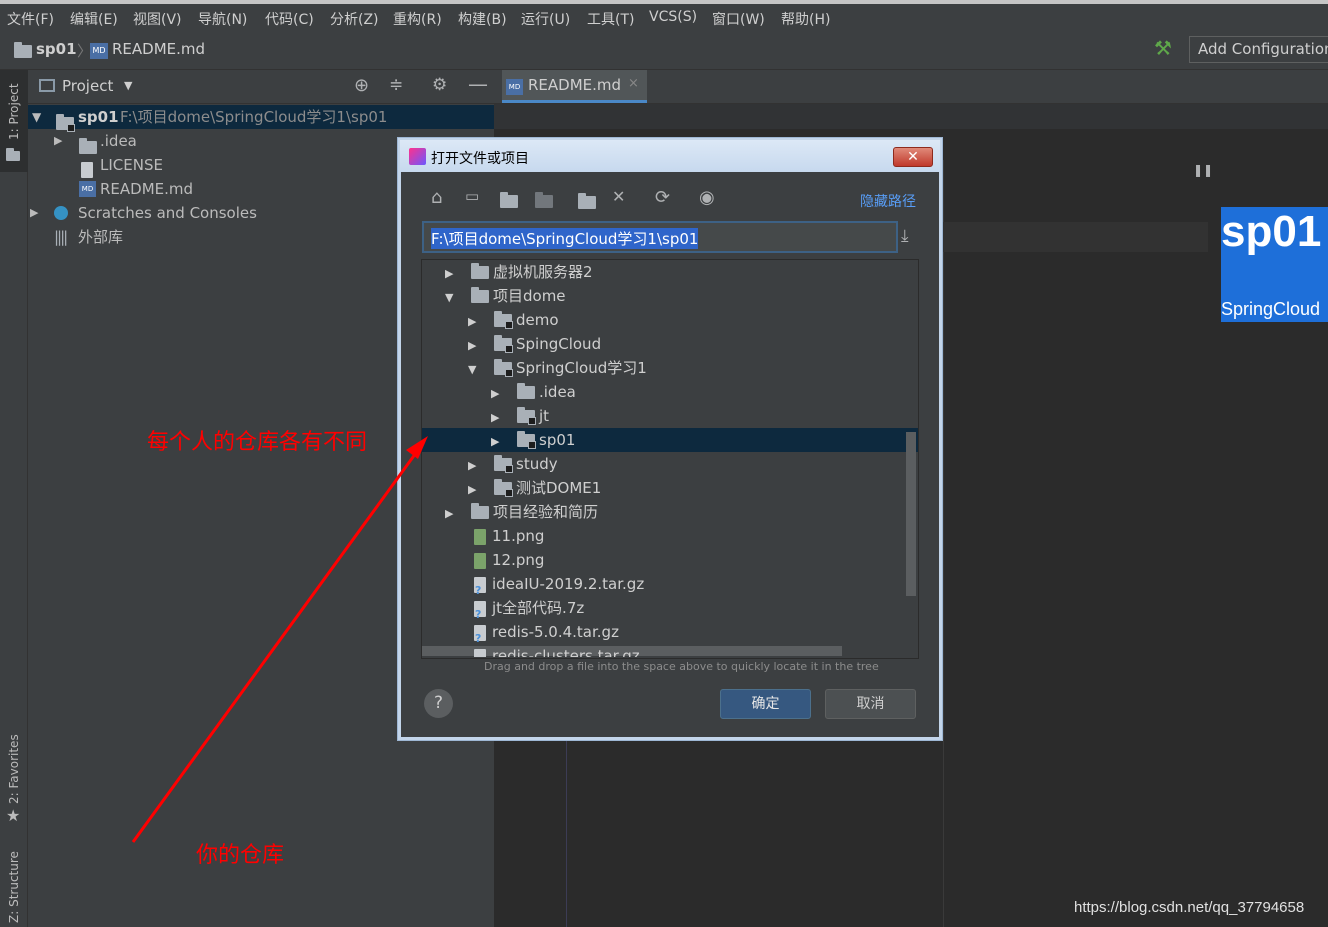  I want to click on watermark: https://blog.csdn.net/qq_37794658, so click(1189, 907).